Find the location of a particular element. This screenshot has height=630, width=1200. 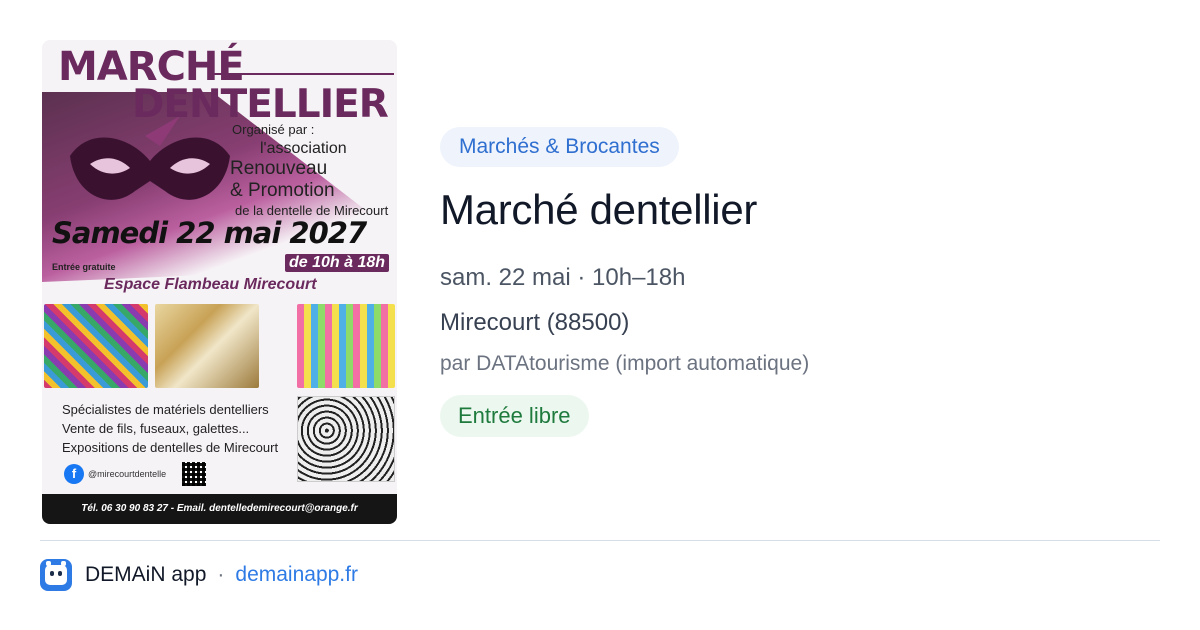

poster-facebook-handle: @mirecourtdentelle is located at coordinates (127, 474).